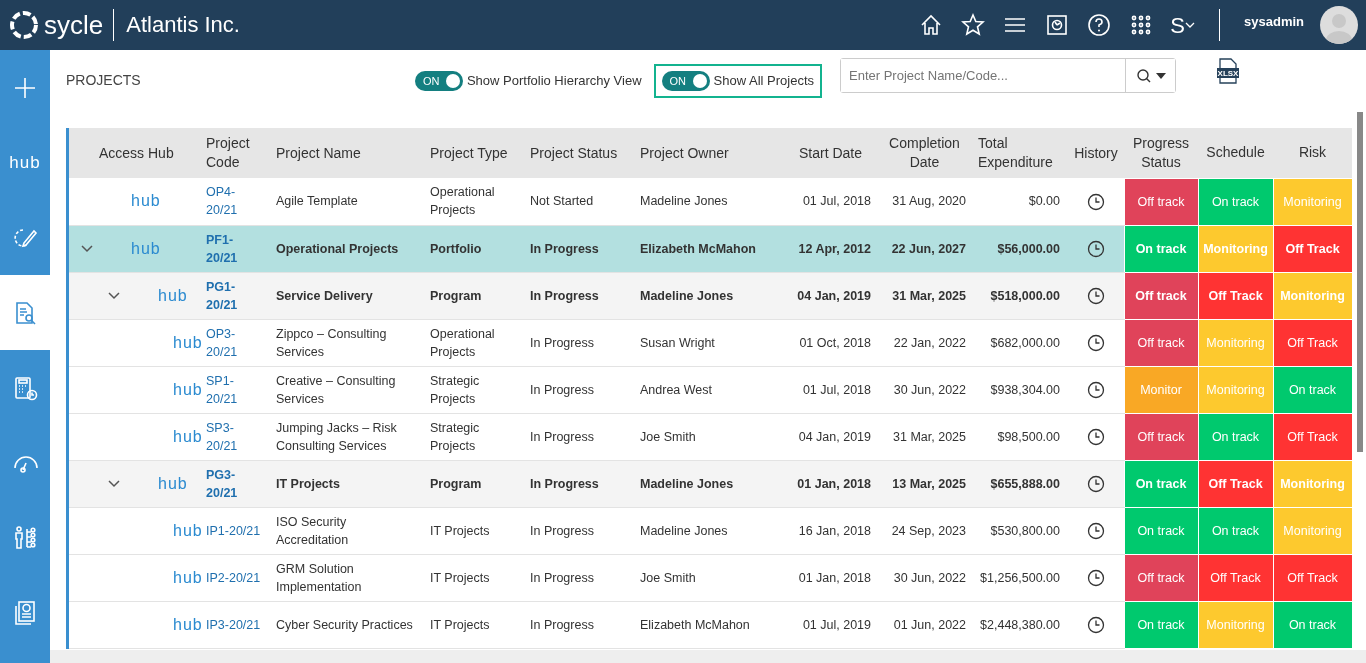 This screenshot has width=1366, height=663. Describe the element at coordinates (474, 389) in the screenshot. I see `table-cell: Strategic Projects` at that location.